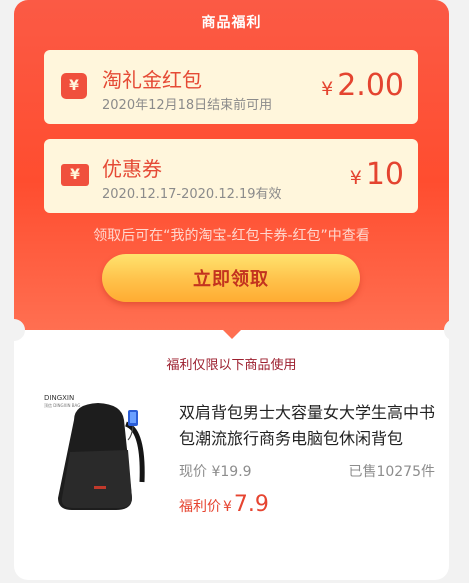 Image resolution: width=469 pixels, height=583 pixels. Describe the element at coordinates (231, 365) in the screenshot. I see `product-section-title: 福利仅限以下商品使用` at that location.